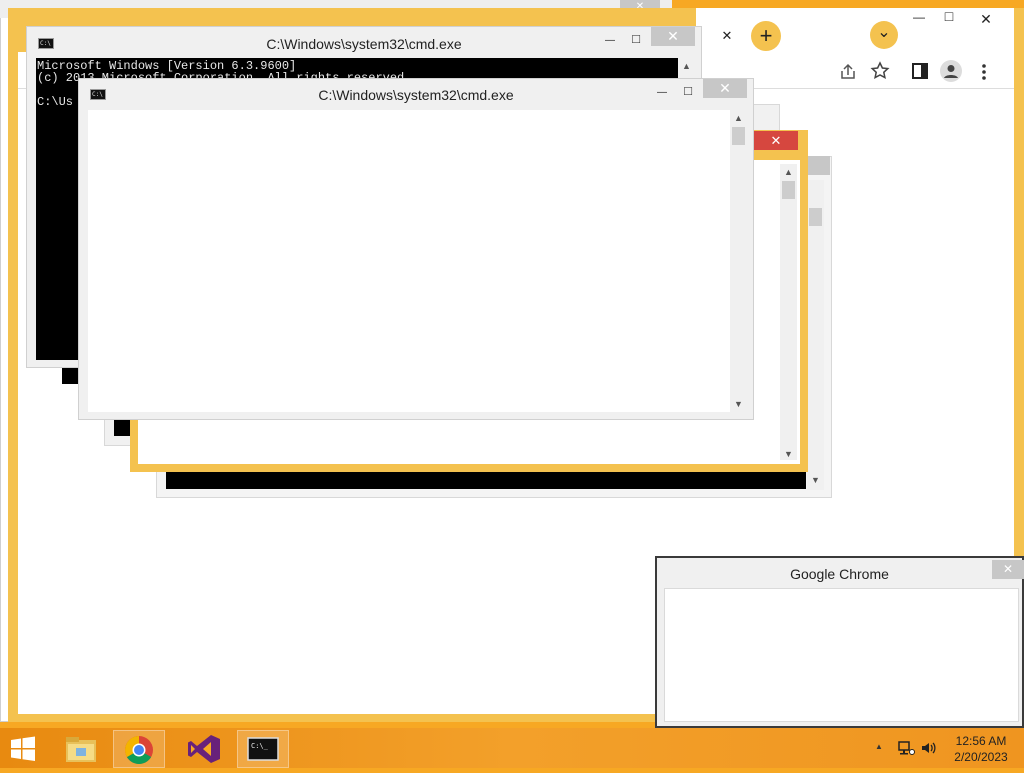 The width and height of the screenshot is (1024, 773). What do you see at coordinates (818, 165) in the screenshot?
I see `ghost-close-button` at bounding box center [818, 165].